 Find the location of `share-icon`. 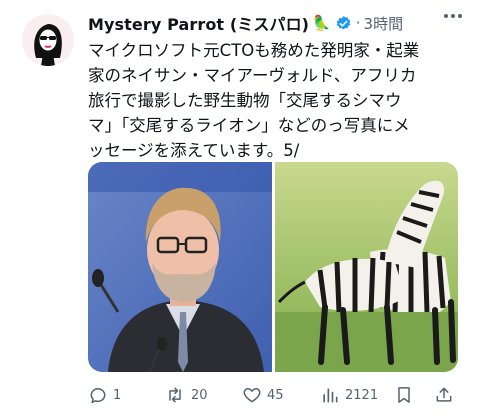

share-icon is located at coordinates (444, 394).